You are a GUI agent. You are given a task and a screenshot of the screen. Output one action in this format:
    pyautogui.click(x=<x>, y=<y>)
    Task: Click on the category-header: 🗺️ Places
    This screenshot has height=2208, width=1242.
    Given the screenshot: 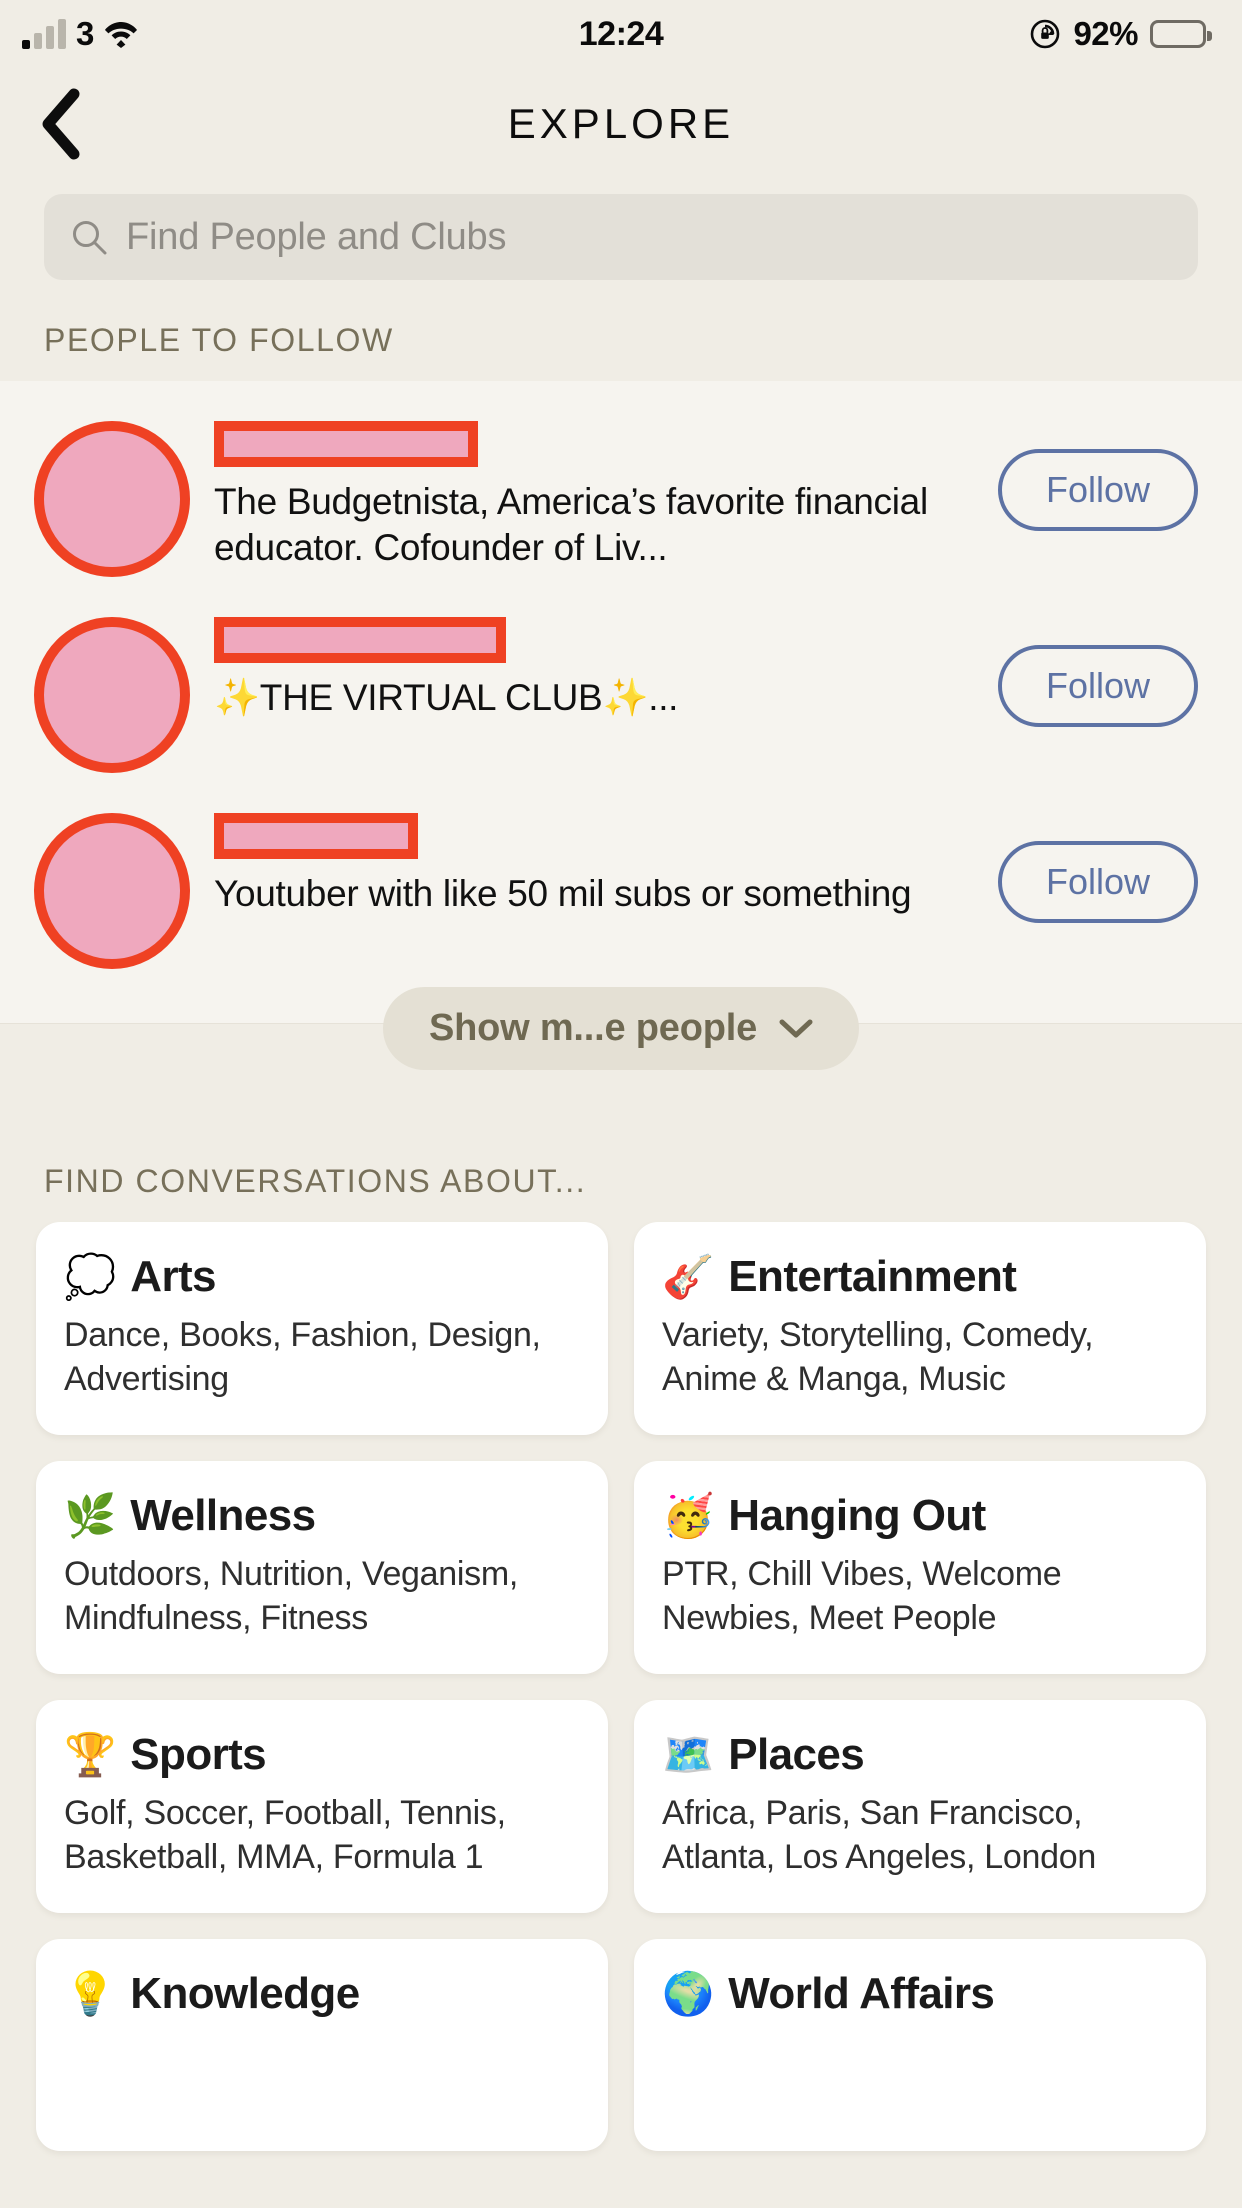 What is the action you would take?
    pyautogui.click(x=920, y=1755)
    